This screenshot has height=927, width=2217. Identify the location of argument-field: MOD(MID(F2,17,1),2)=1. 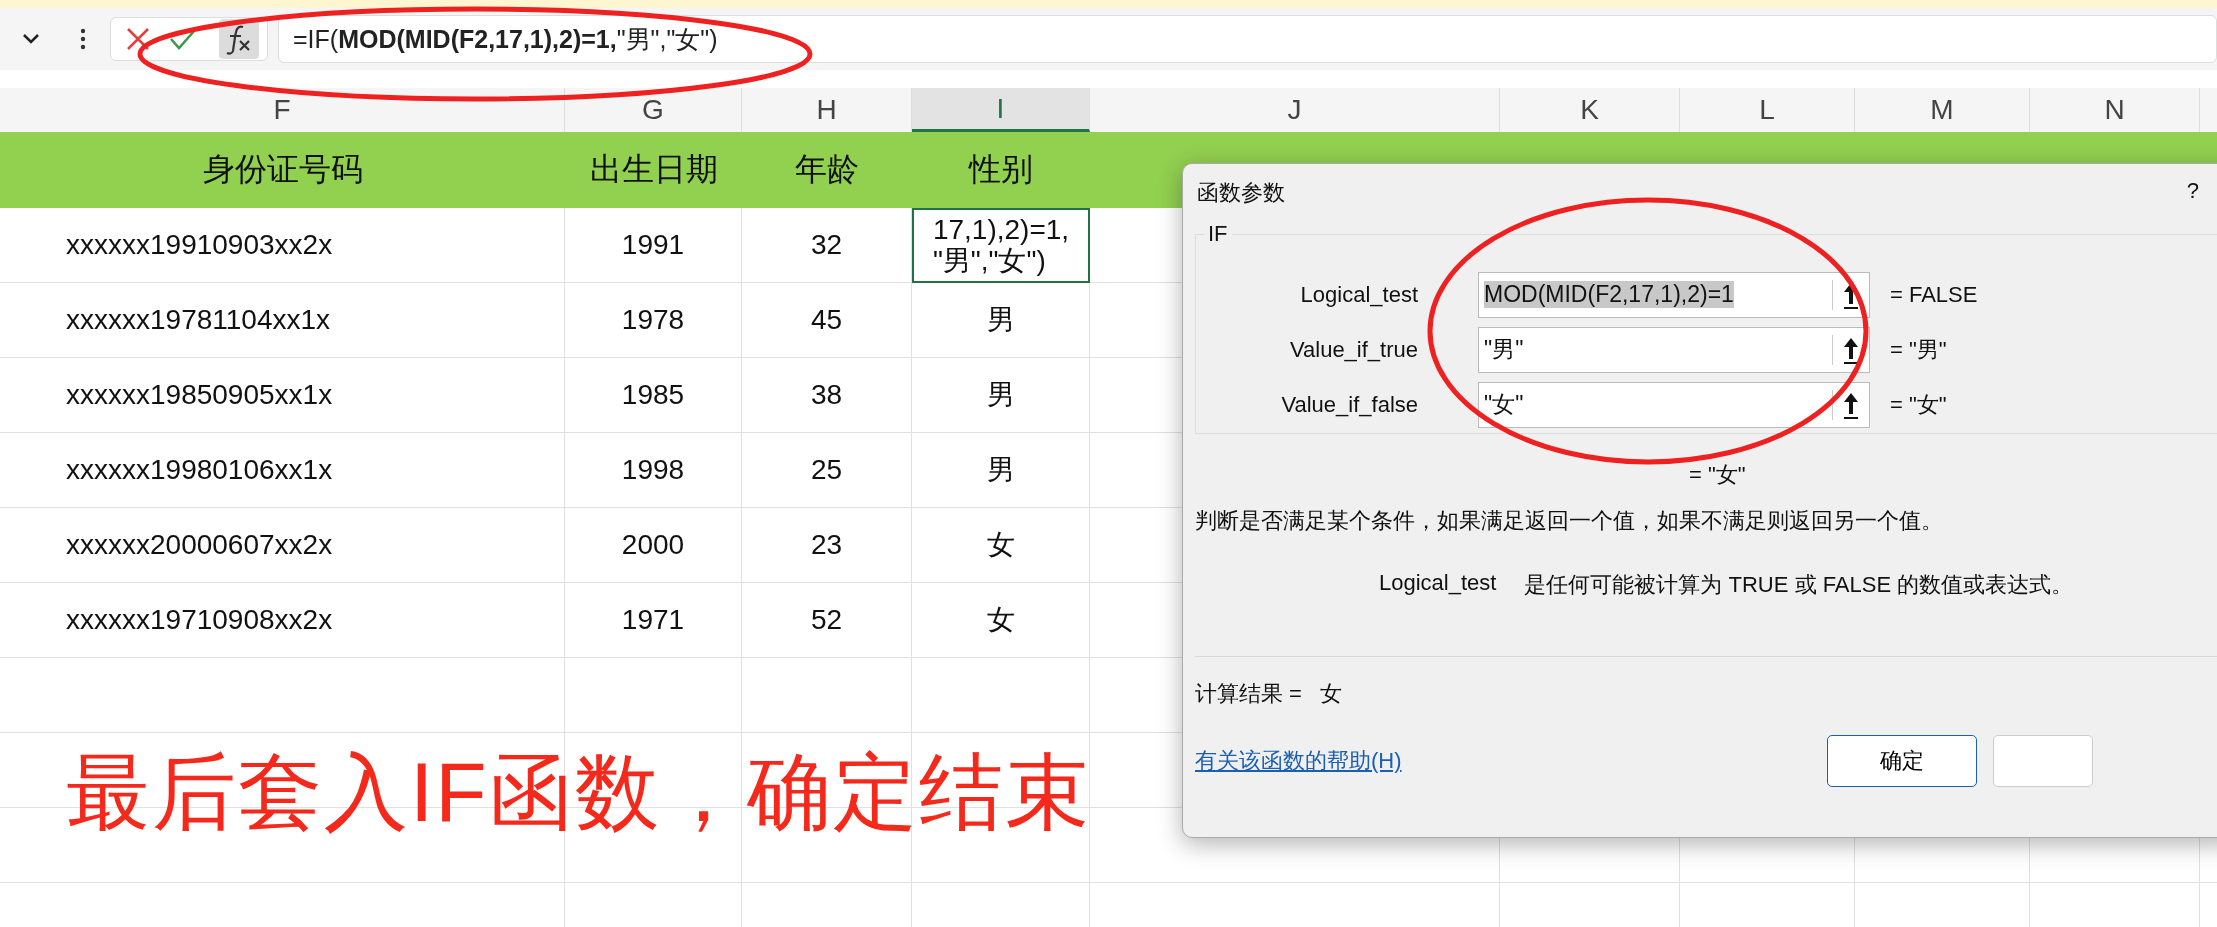
(1674, 294).